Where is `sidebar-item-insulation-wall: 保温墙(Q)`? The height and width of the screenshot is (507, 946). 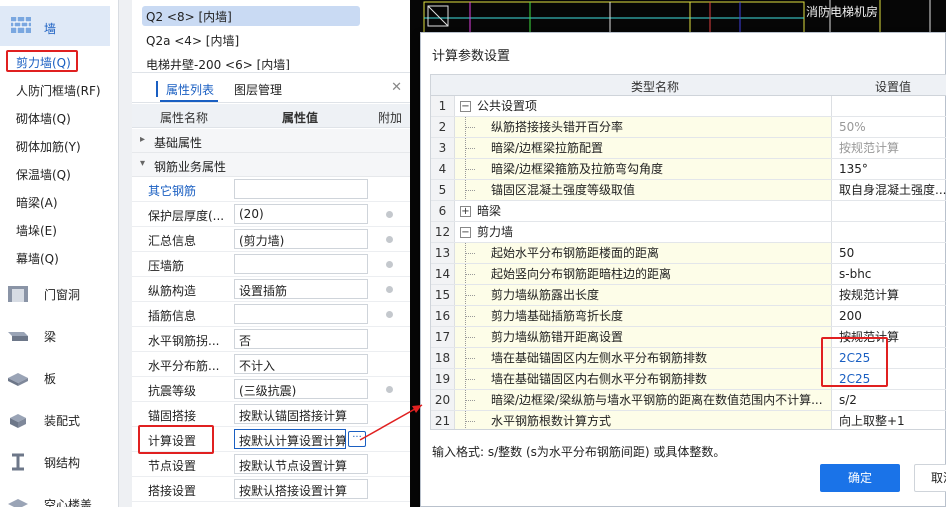
sidebar-item-insulation-wall: 保温墙(Q) is located at coordinates (43, 175).